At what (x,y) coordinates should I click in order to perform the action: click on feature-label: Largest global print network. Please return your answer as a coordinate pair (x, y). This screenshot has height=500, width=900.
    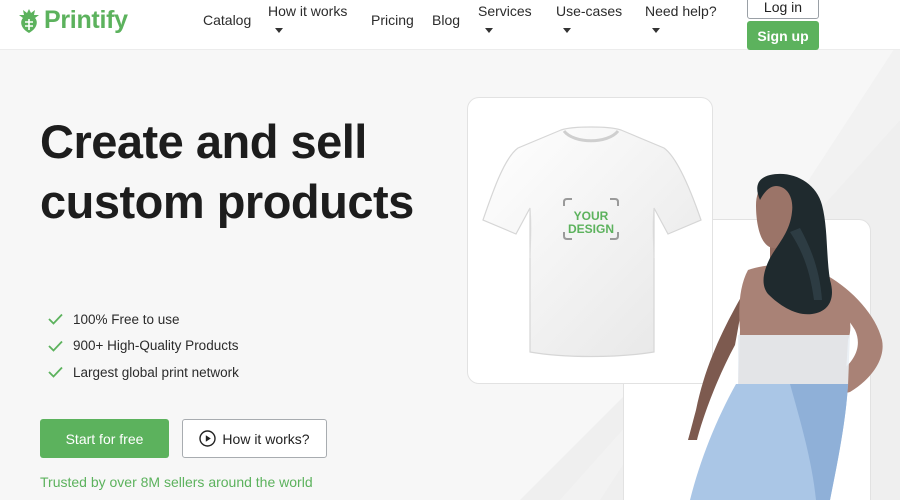
    Looking at the image, I should click on (156, 372).